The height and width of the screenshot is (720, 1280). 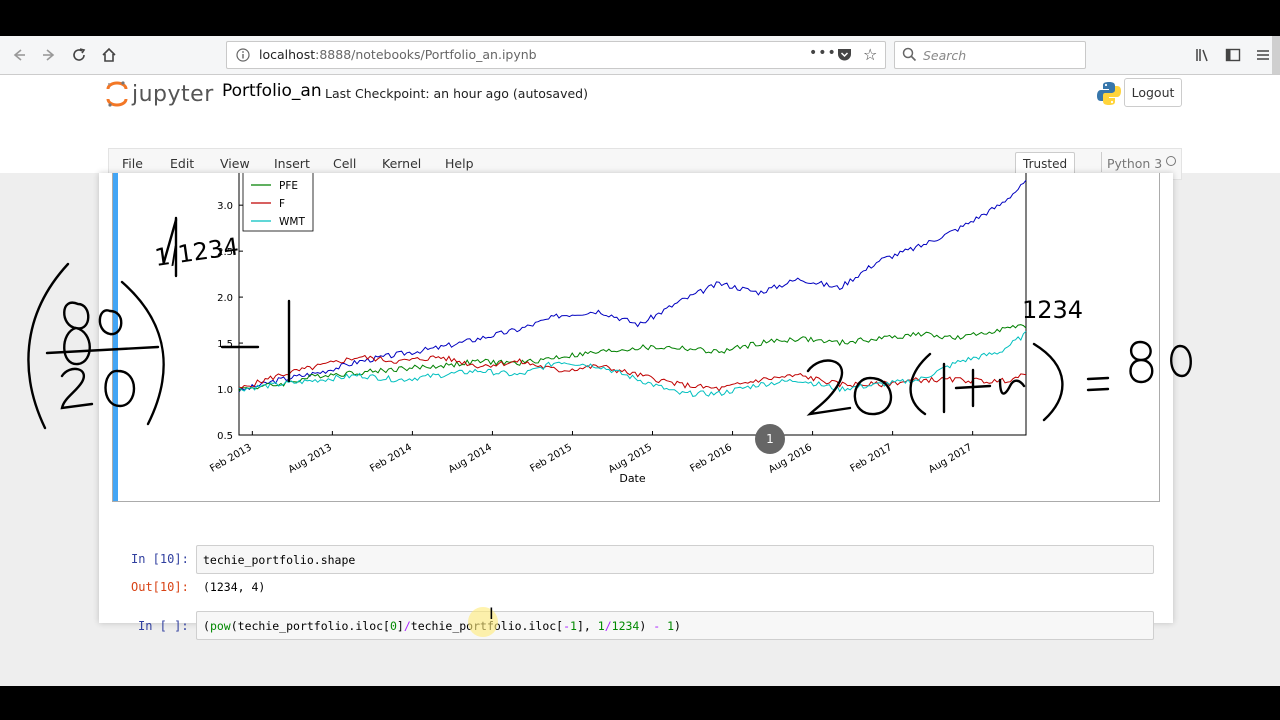 What do you see at coordinates (909, 56) in the screenshot?
I see `search-icon` at bounding box center [909, 56].